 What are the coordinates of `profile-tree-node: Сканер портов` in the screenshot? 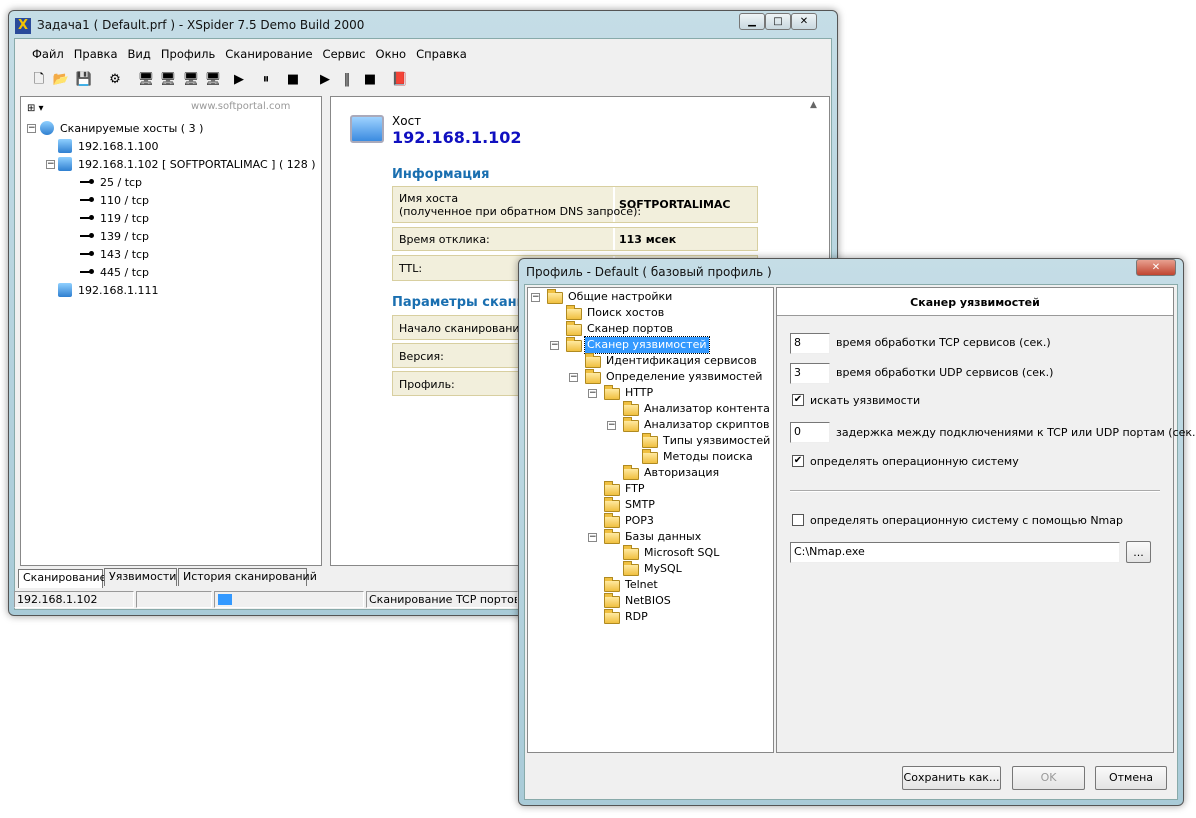 It's located at (630, 329).